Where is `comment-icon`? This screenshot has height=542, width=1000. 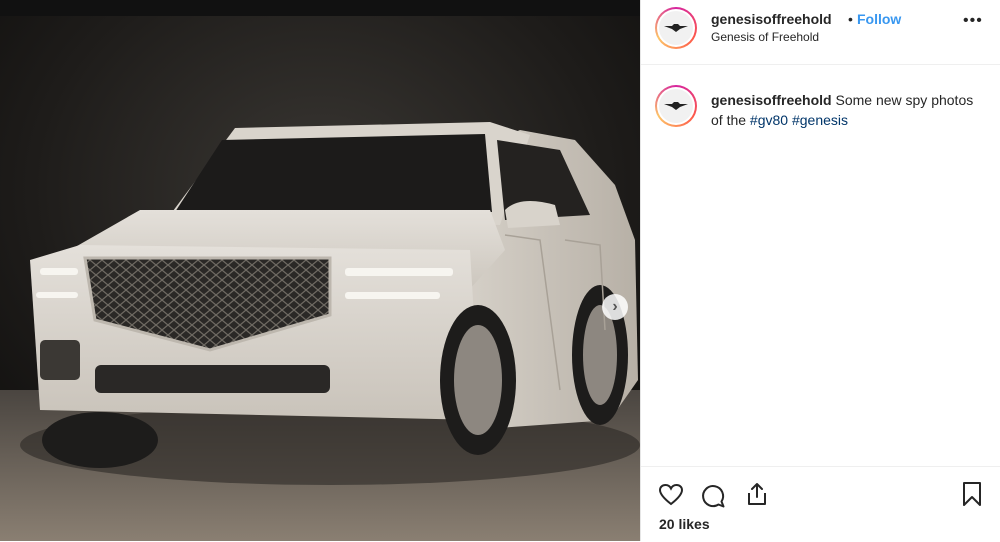
comment-icon is located at coordinates (713, 496).